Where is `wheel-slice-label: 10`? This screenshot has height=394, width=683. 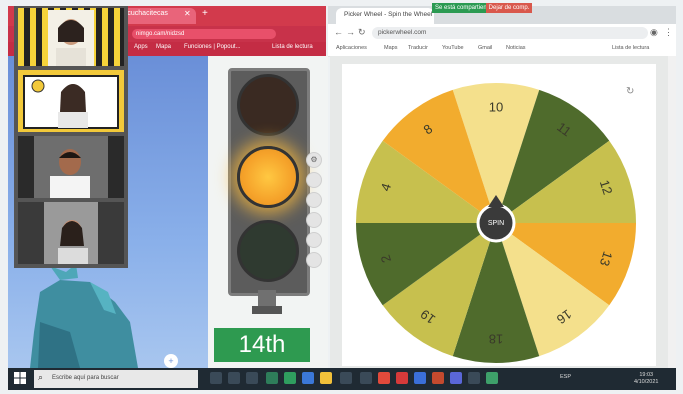
wheel-slice-label: 10 is located at coordinates (496, 107).